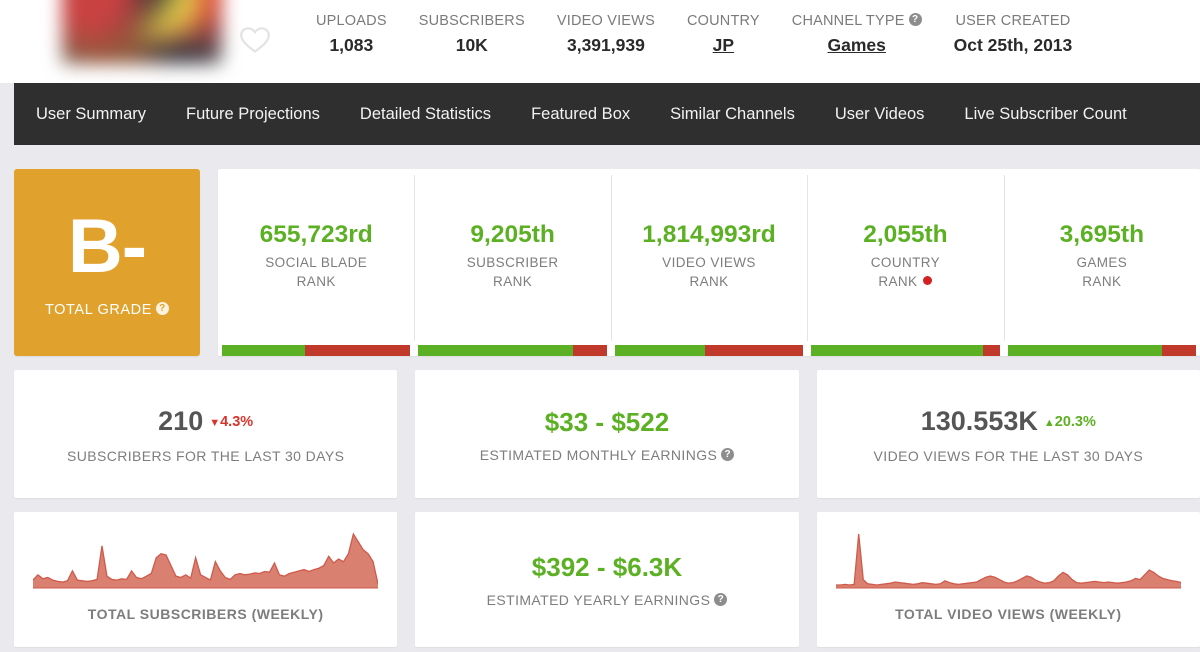  I want to click on stat-channel-type: CHANNEL TYPE? Games, so click(857, 34).